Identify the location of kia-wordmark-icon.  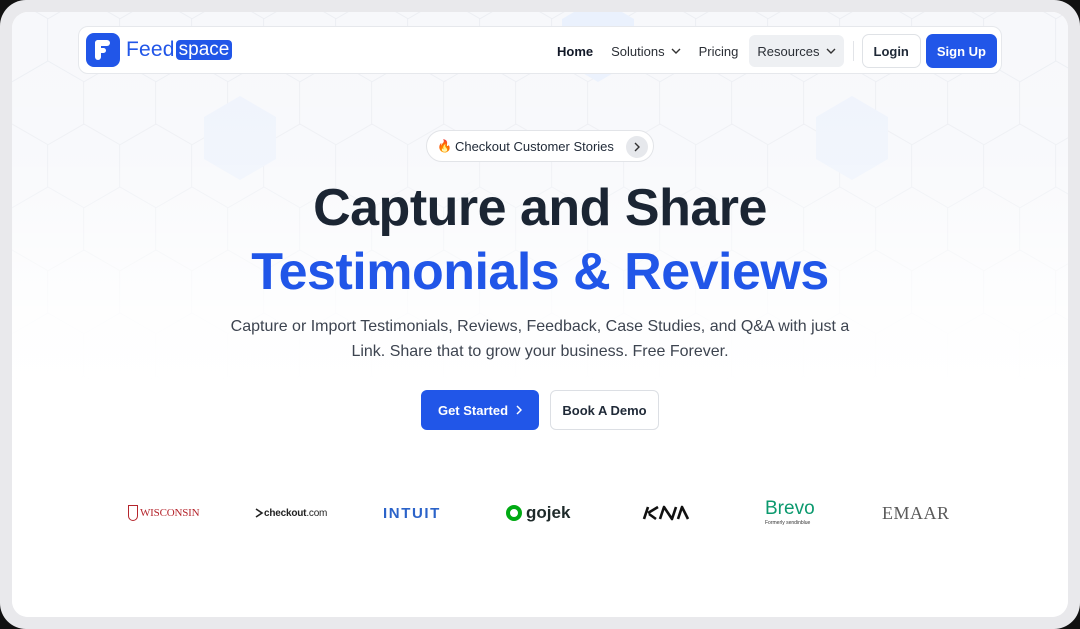
(666, 513).